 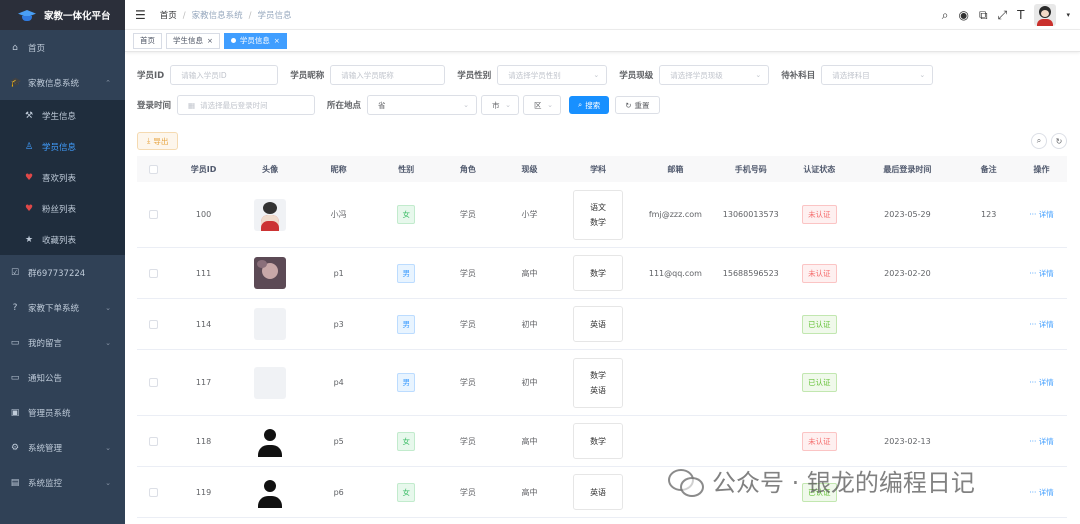 I want to click on sex-tag: 女, so click(x=406, y=441).